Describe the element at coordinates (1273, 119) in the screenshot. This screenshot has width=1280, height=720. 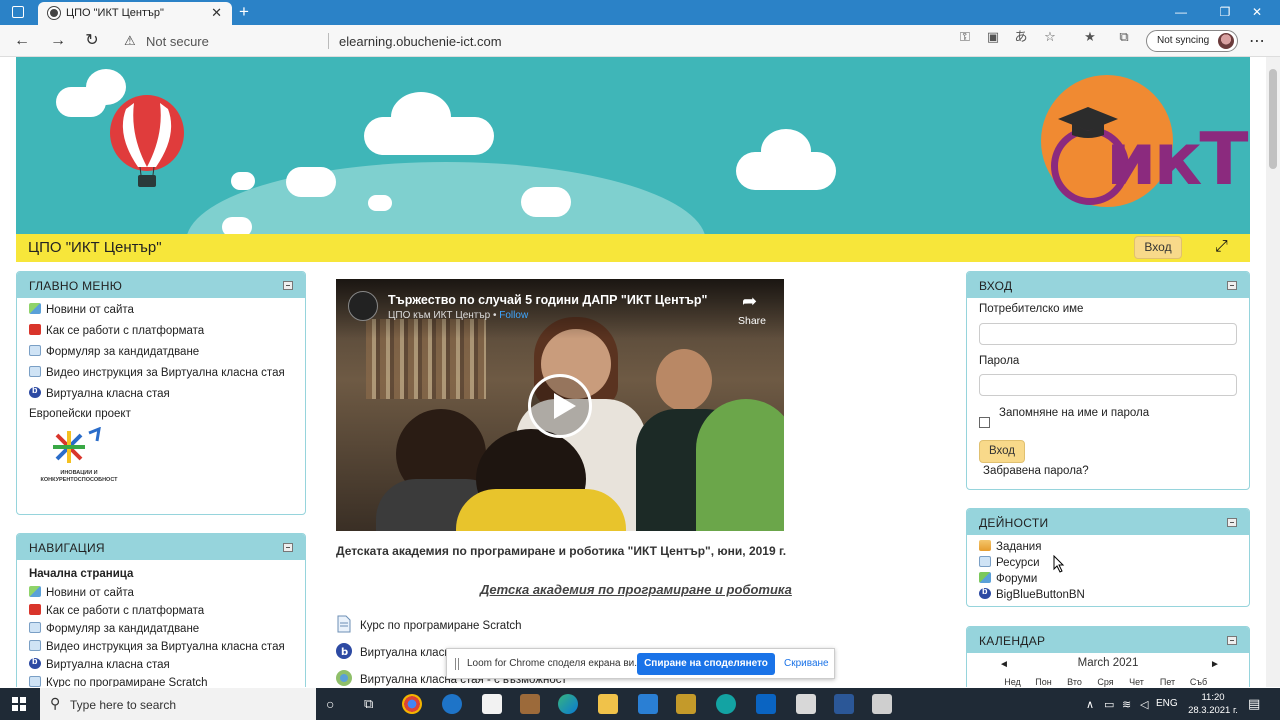
I see `scrollbar-thumb` at that location.